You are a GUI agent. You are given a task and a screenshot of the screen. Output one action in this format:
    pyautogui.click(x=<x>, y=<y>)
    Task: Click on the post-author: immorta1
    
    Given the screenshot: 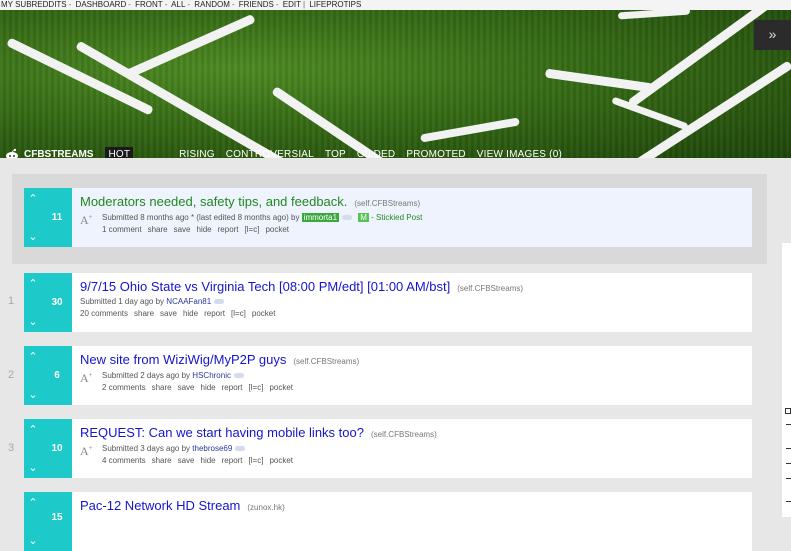 What is the action you would take?
    pyautogui.click(x=320, y=217)
    